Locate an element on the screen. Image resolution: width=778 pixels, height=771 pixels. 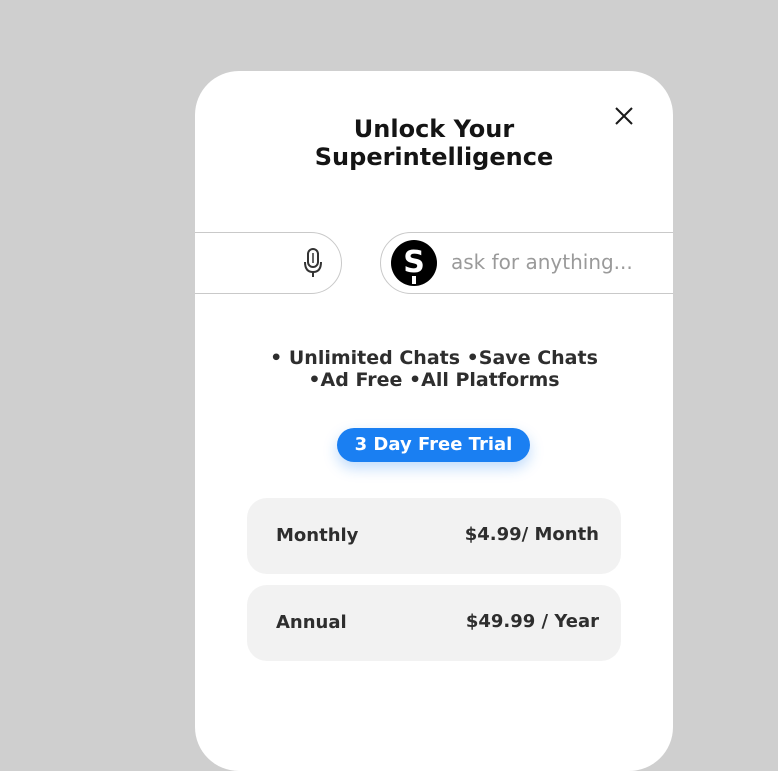
plan-name: Annual is located at coordinates (311, 622).